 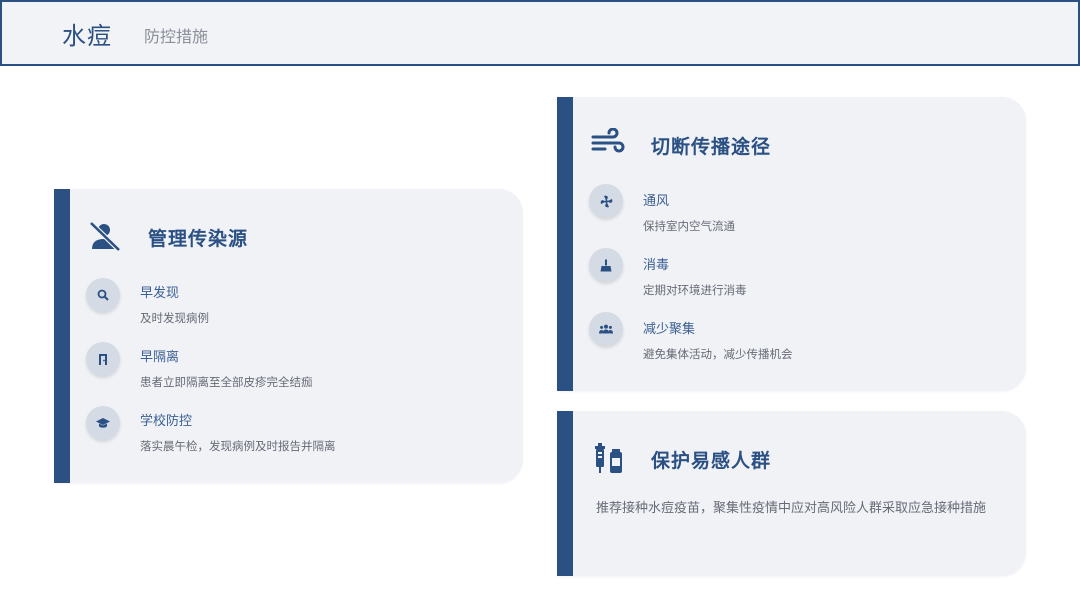 I want to click on item-title: 减少聚集, so click(x=669, y=329).